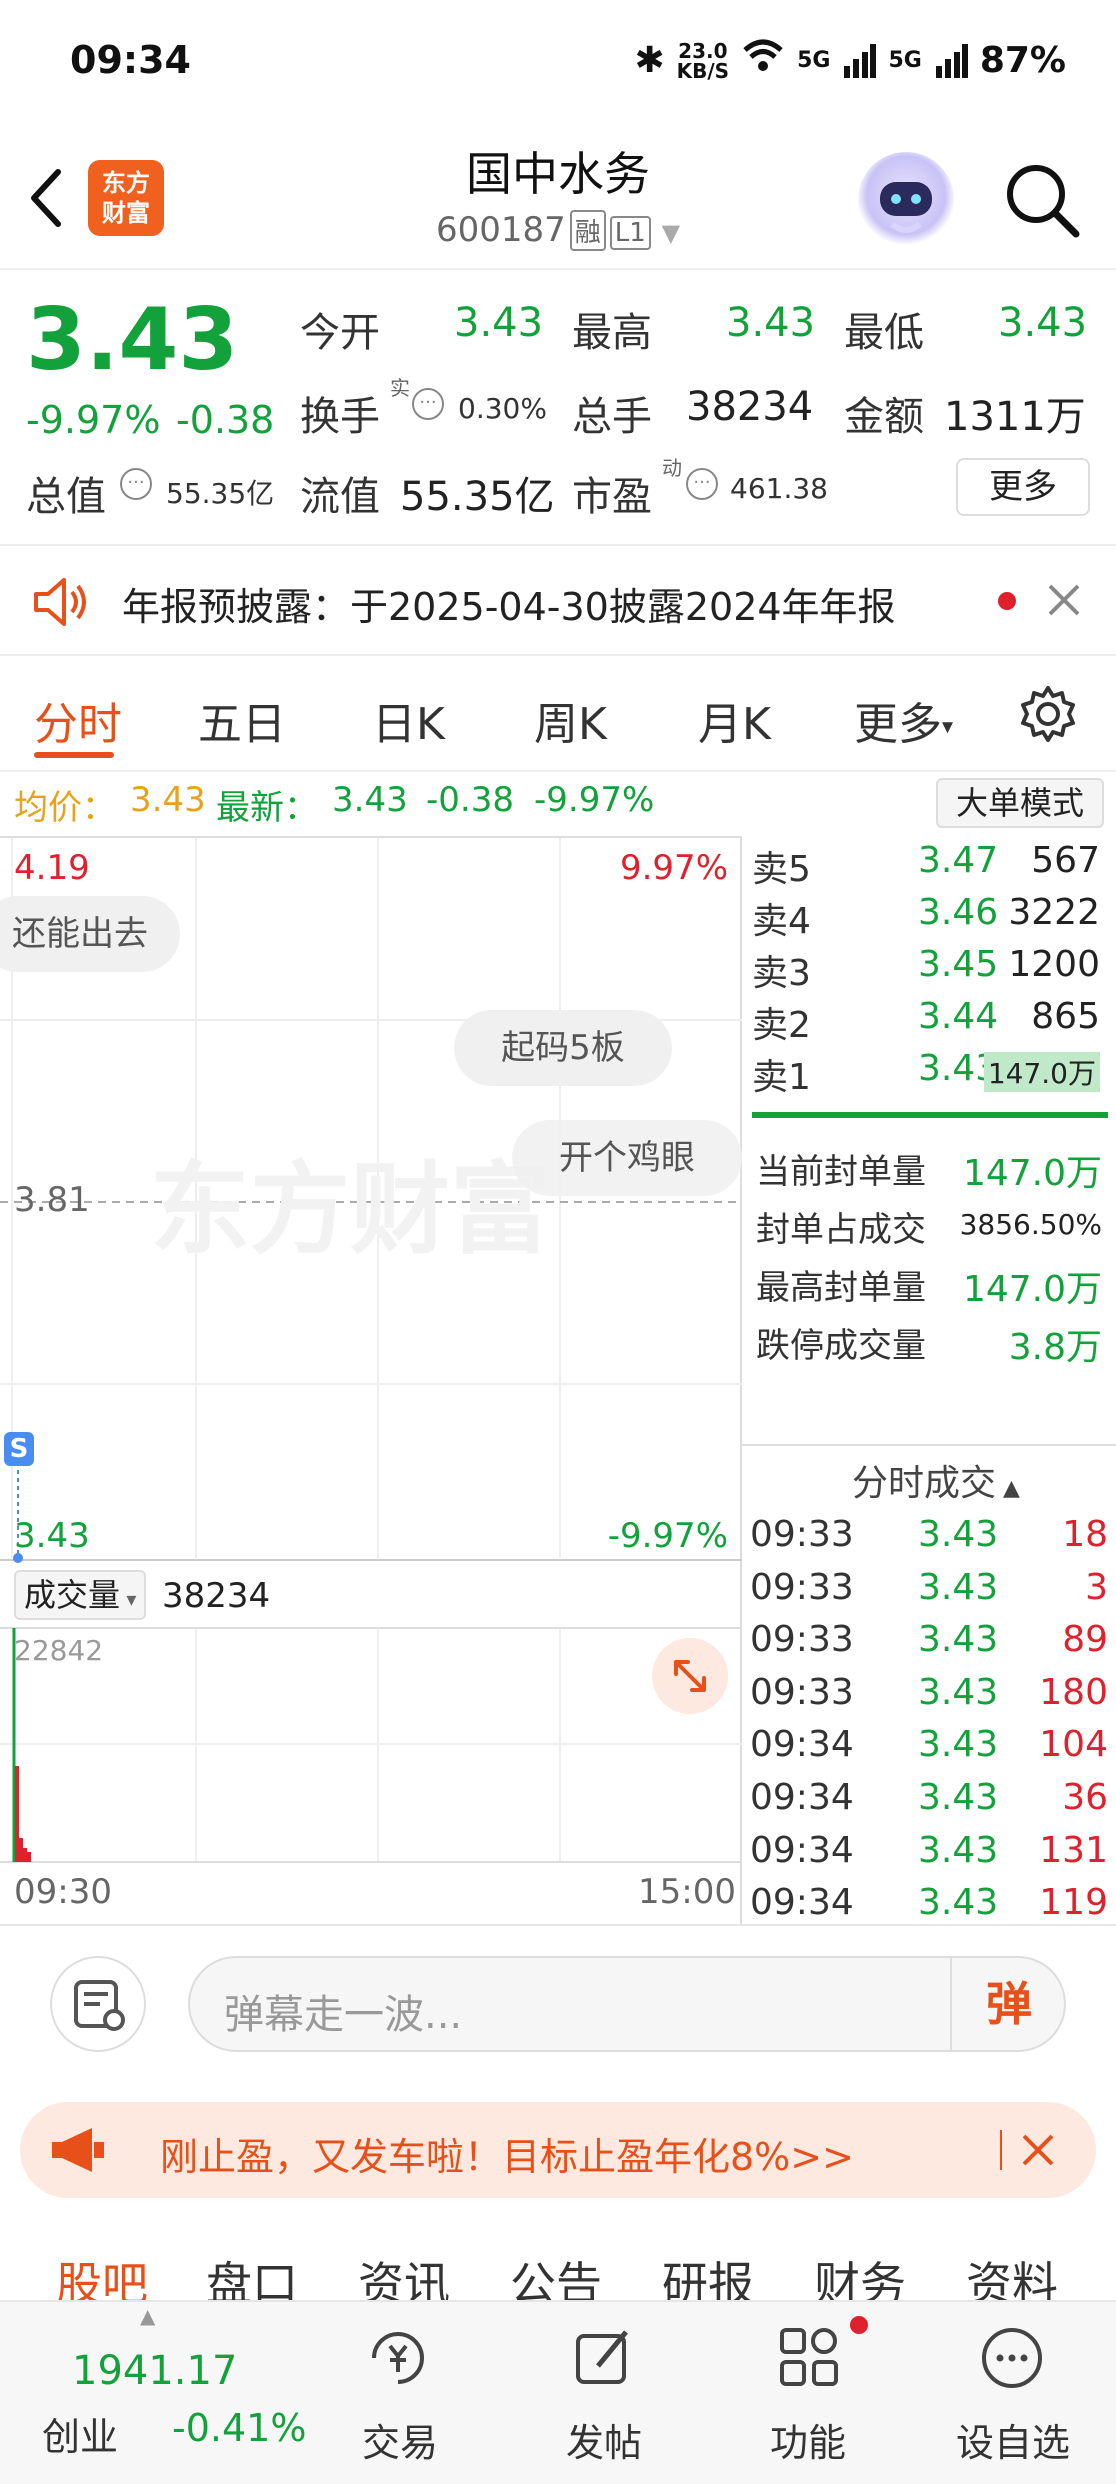 This screenshot has width=1116, height=2484. Describe the element at coordinates (703, 70) in the screenshot. I see `net-speed-unit: KB/S` at that location.